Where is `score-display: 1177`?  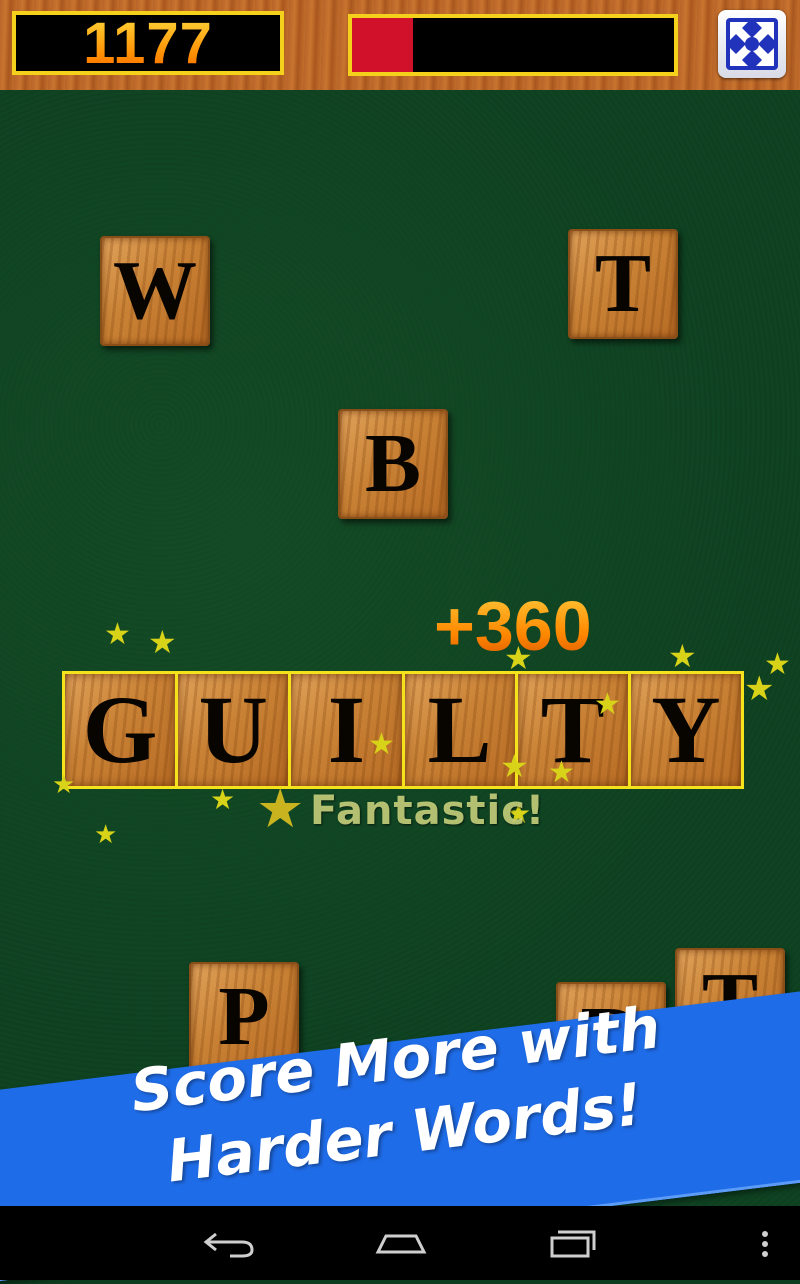
score-display: 1177 is located at coordinates (148, 43).